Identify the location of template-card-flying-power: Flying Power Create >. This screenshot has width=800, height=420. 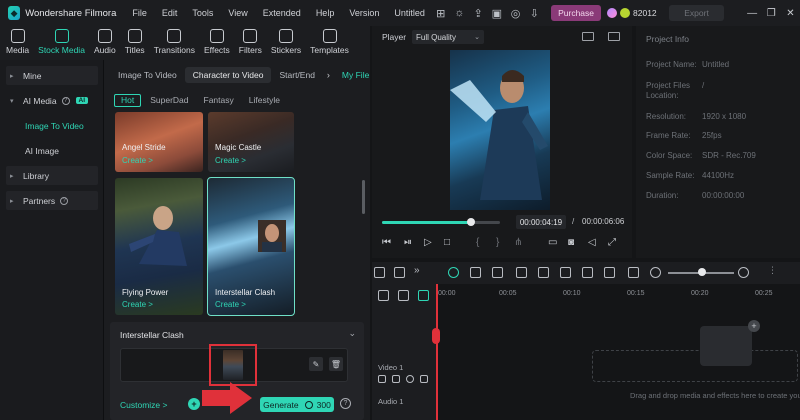
(159, 246).